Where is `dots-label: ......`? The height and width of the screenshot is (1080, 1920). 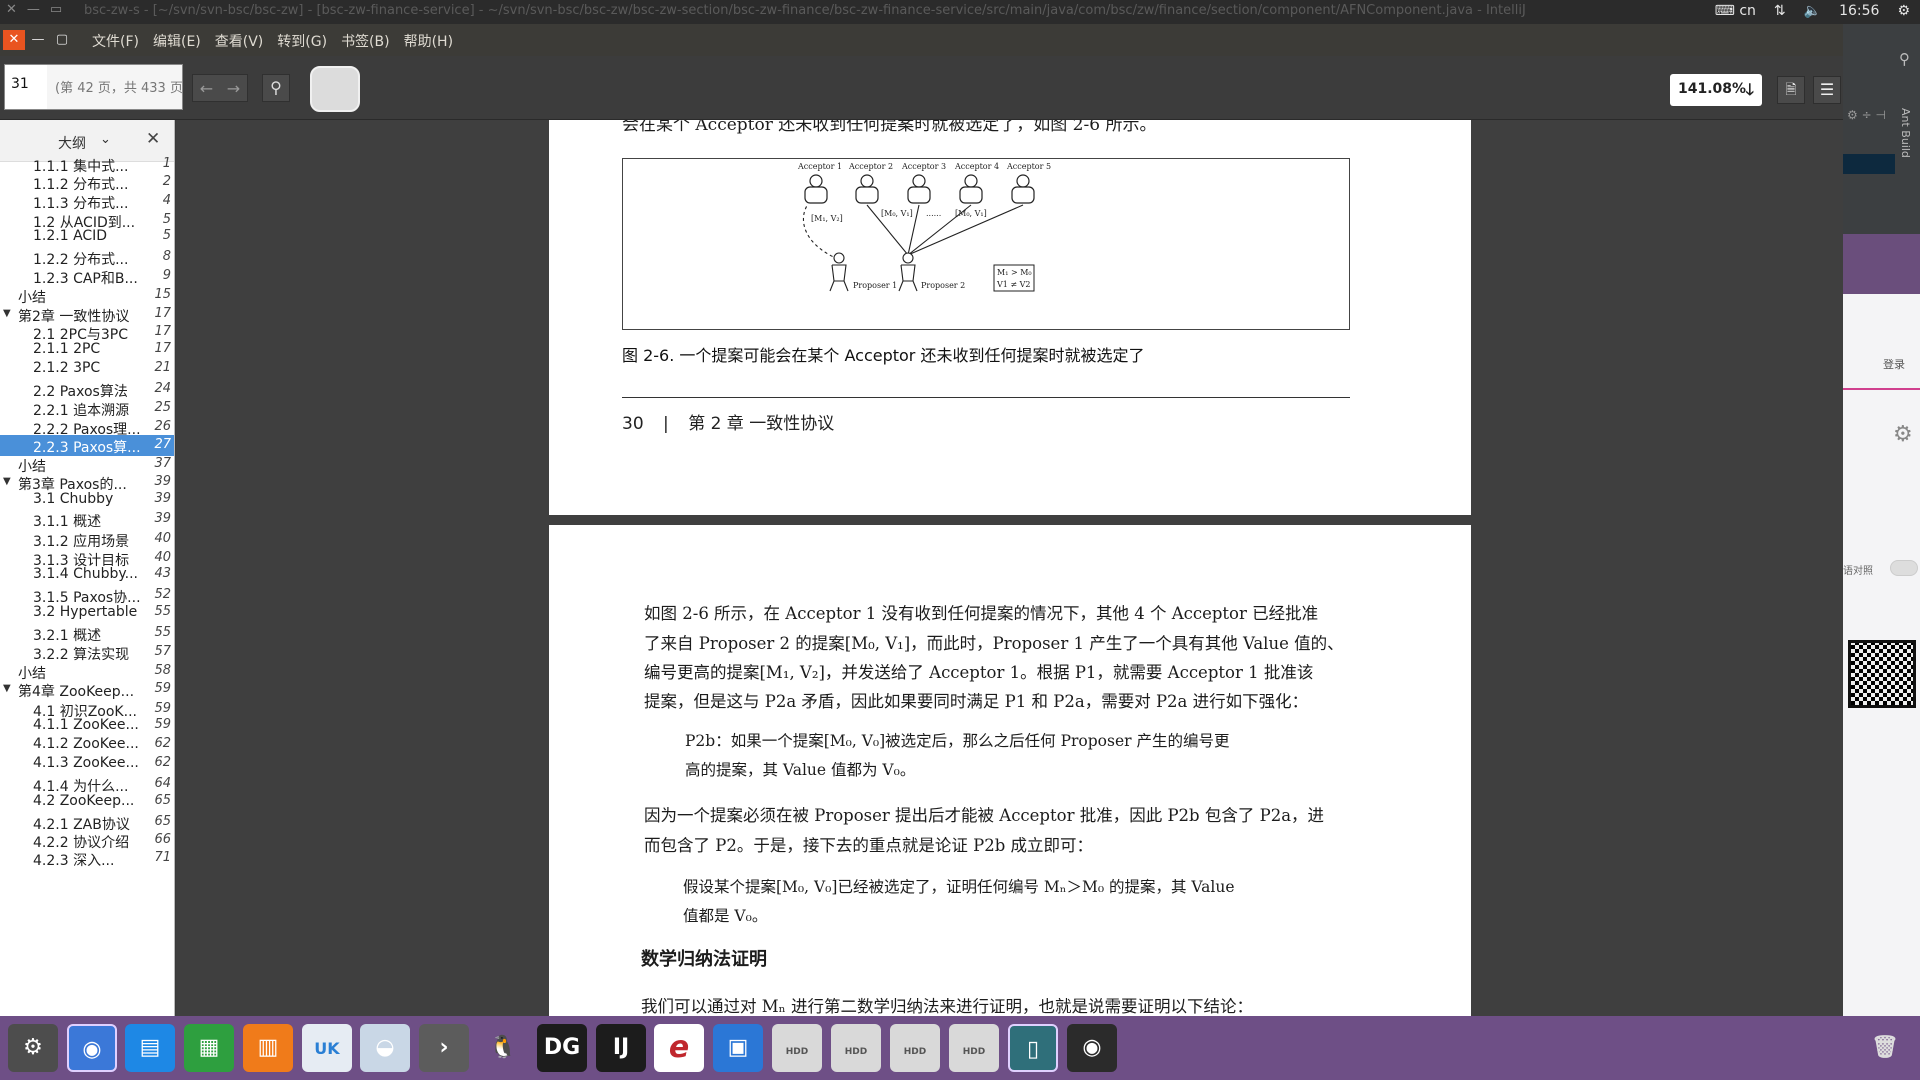
dots-label: ...... is located at coordinates (933, 213).